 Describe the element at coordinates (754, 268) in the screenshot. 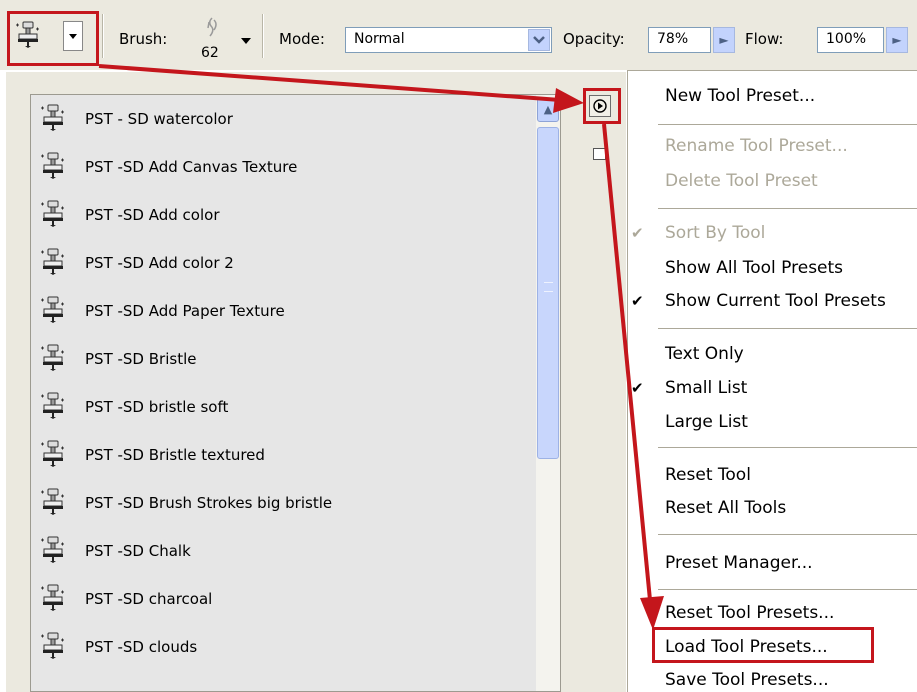

I see `menu-item-show-all-tool-presets: Show All Tool Presets` at that location.